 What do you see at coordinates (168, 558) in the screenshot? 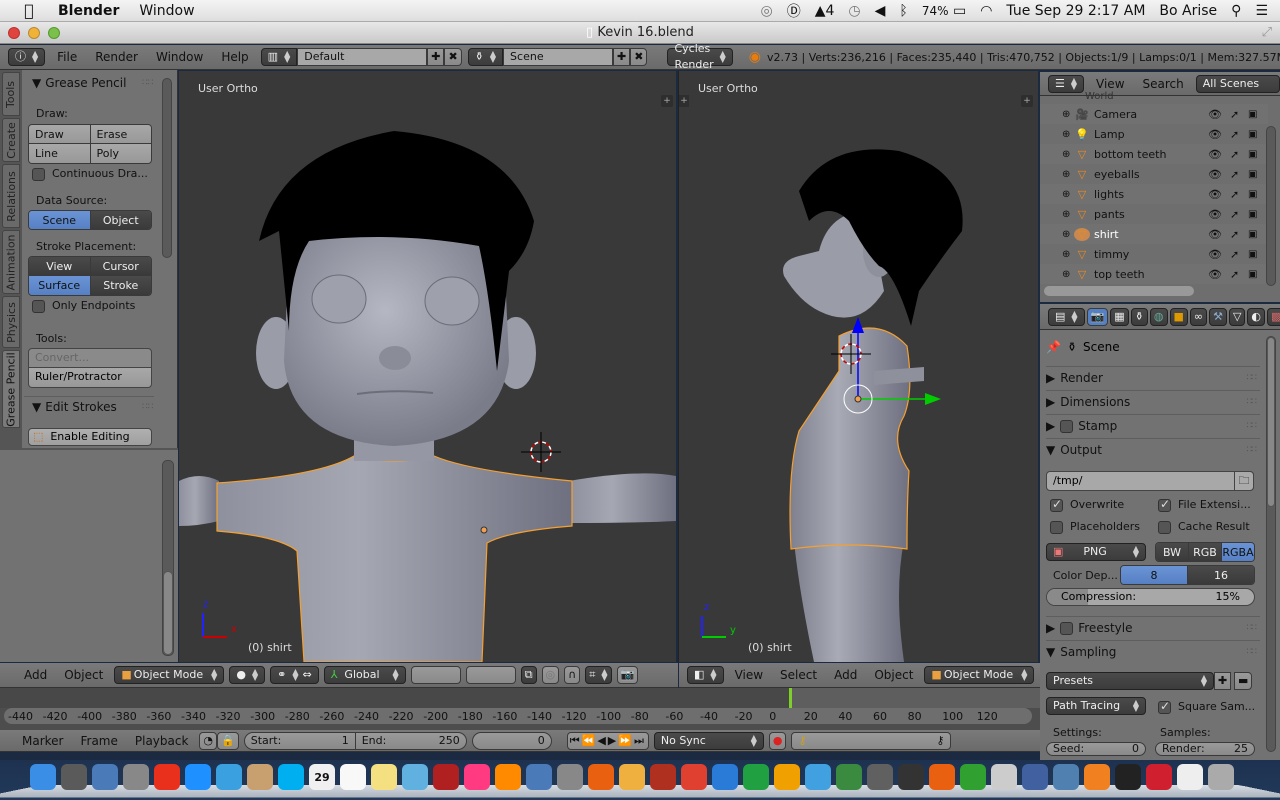
I see `lower-scrollbar` at bounding box center [168, 558].